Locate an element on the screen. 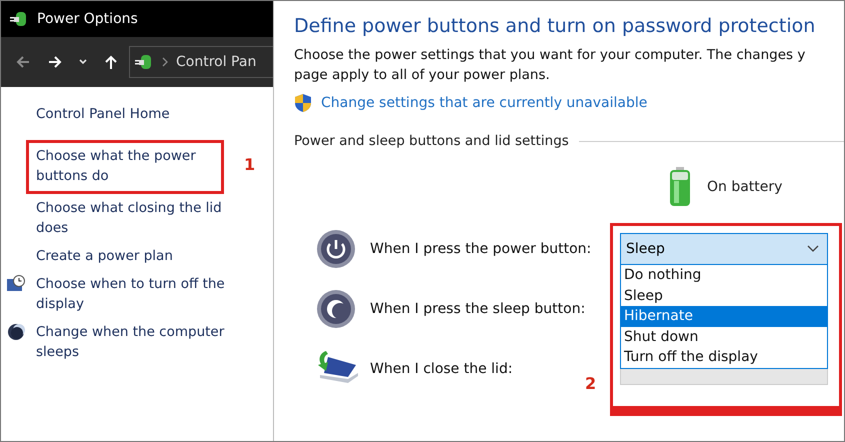 Image resolution: width=845 pixels, height=442 pixels. step-number: 2 is located at coordinates (590, 383).